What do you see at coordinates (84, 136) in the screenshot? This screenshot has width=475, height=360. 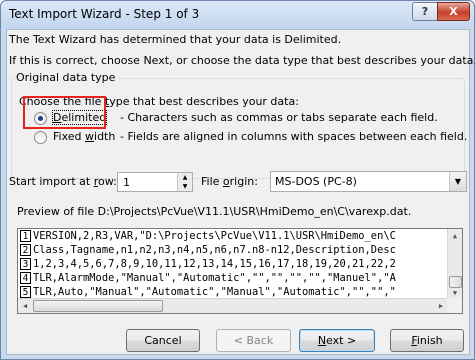 I see `fixed-width-label: Fixed width` at bounding box center [84, 136].